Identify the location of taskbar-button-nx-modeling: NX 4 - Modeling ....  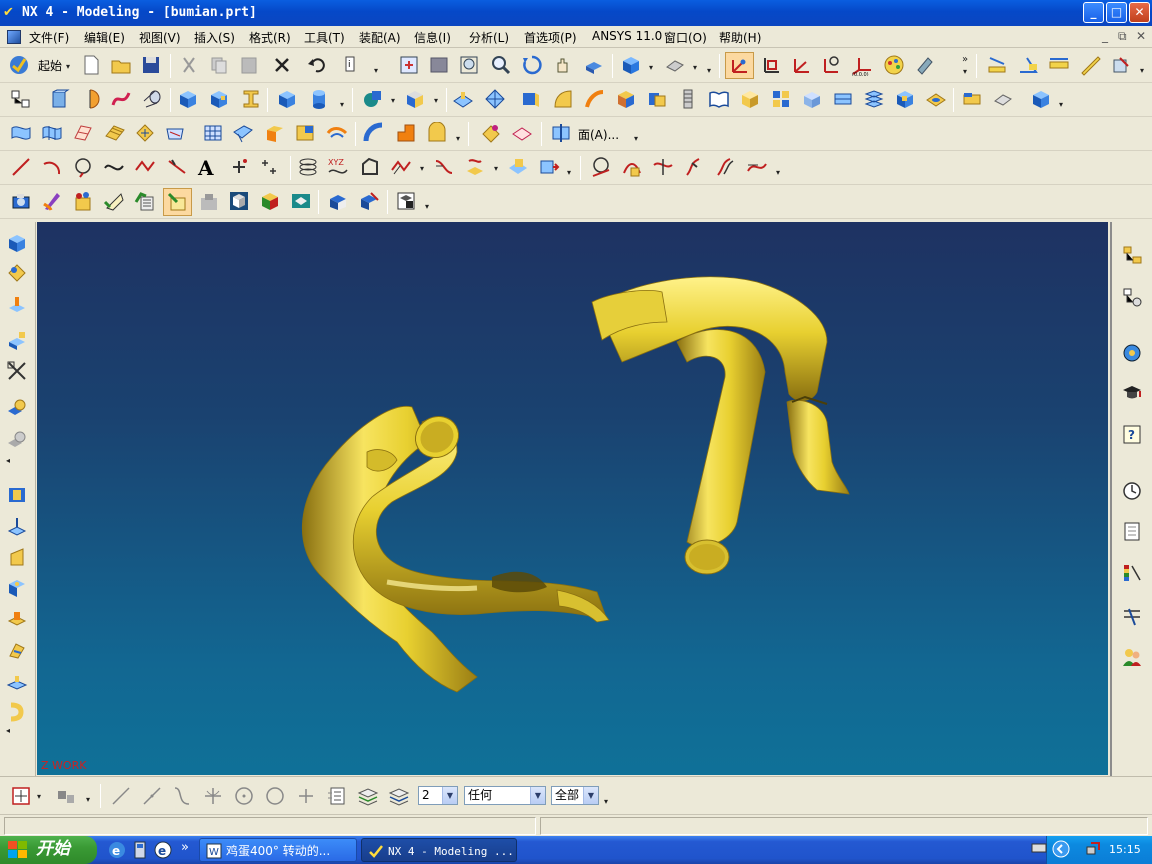
(439, 850).